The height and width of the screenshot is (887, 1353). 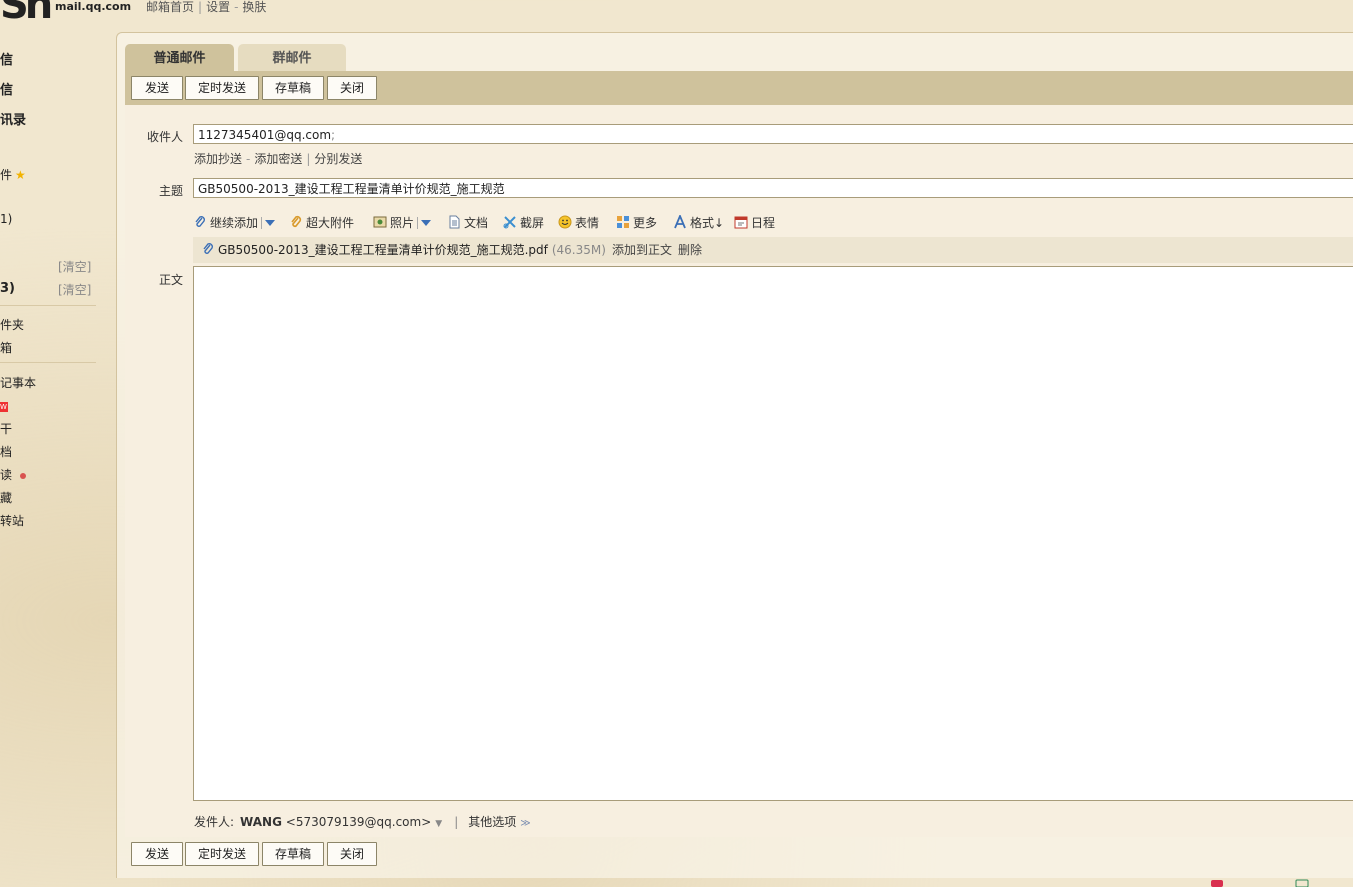 I want to click on save-draft-button: 存草稿, so click(x=293, y=88).